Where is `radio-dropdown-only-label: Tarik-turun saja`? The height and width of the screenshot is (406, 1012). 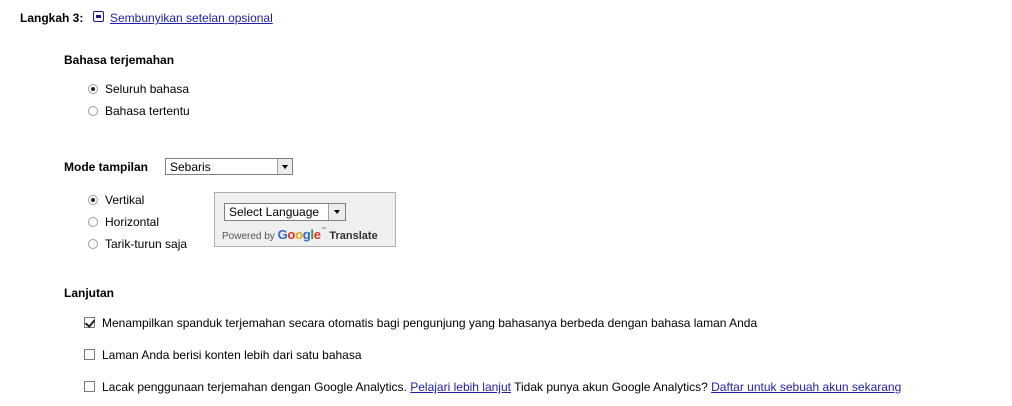 radio-dropdown-only-label: Tarik-turun saja is located at coordinates (146, 244).